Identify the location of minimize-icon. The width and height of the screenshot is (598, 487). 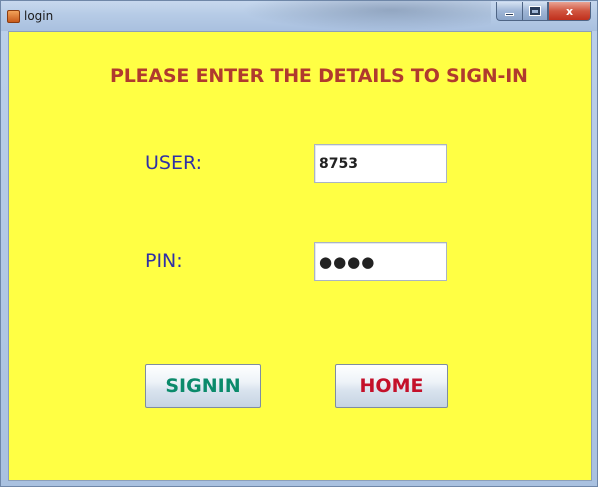
(509, 14).